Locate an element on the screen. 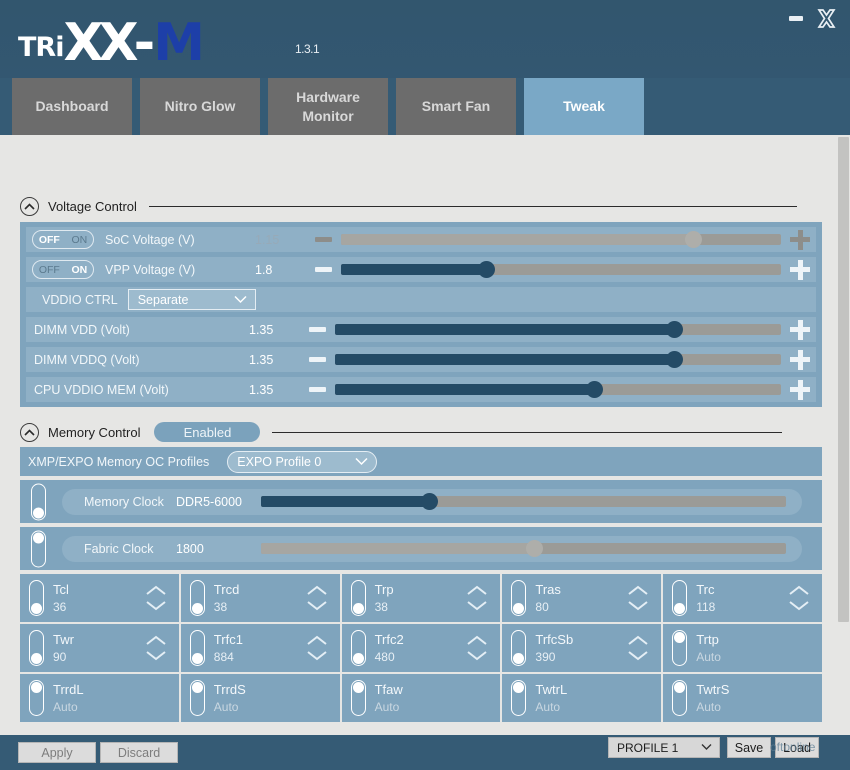  trp-spinner is located at coordinates (477, 598).